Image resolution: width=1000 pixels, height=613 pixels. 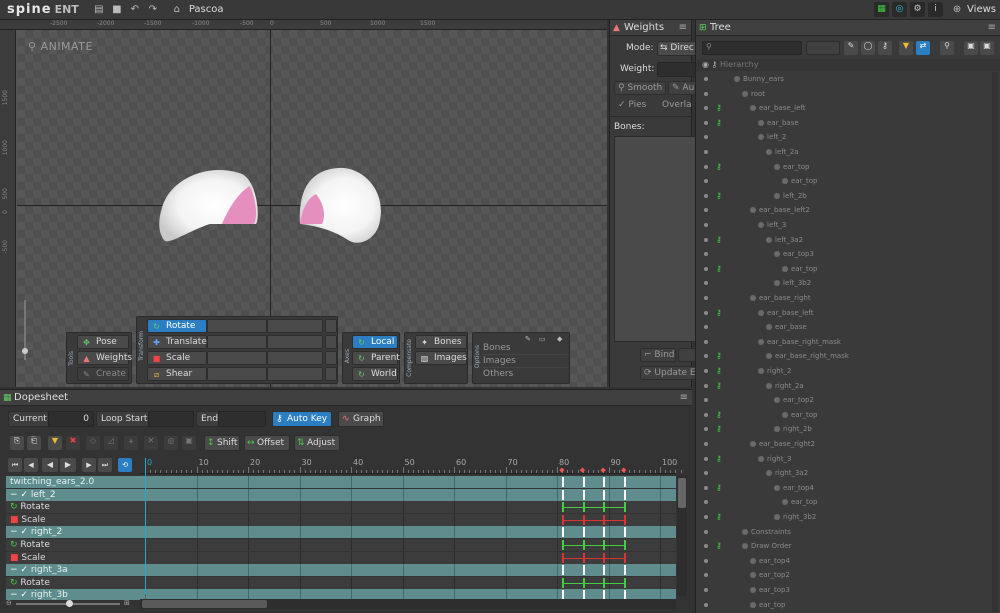 What do you see at coordinates (237, 374) in the screenshot?
I see `shear-x-field` at bounding box center [237, 374].